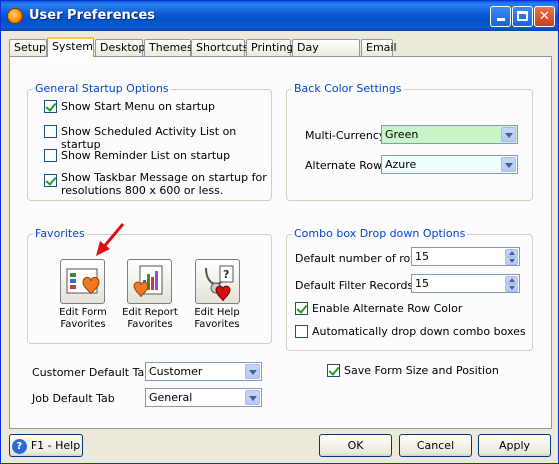 This screenshot has height=464, width=559. Describe the element at coordinates (301, 331) in the screenshot. I see `auto-drop-down-checkbox` at that location.